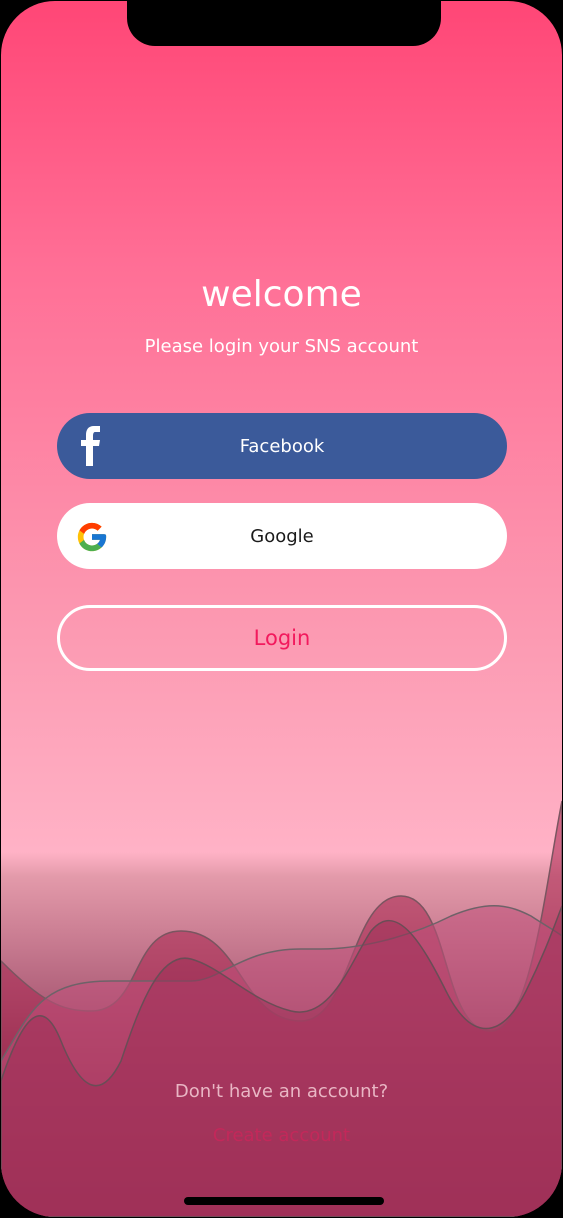 The height and width of the screenshot is (1218, 563). What do you see at coordinates (284, 1201) in the screenshot?
I see `home-indicator` at bounding box center [284, 1201].